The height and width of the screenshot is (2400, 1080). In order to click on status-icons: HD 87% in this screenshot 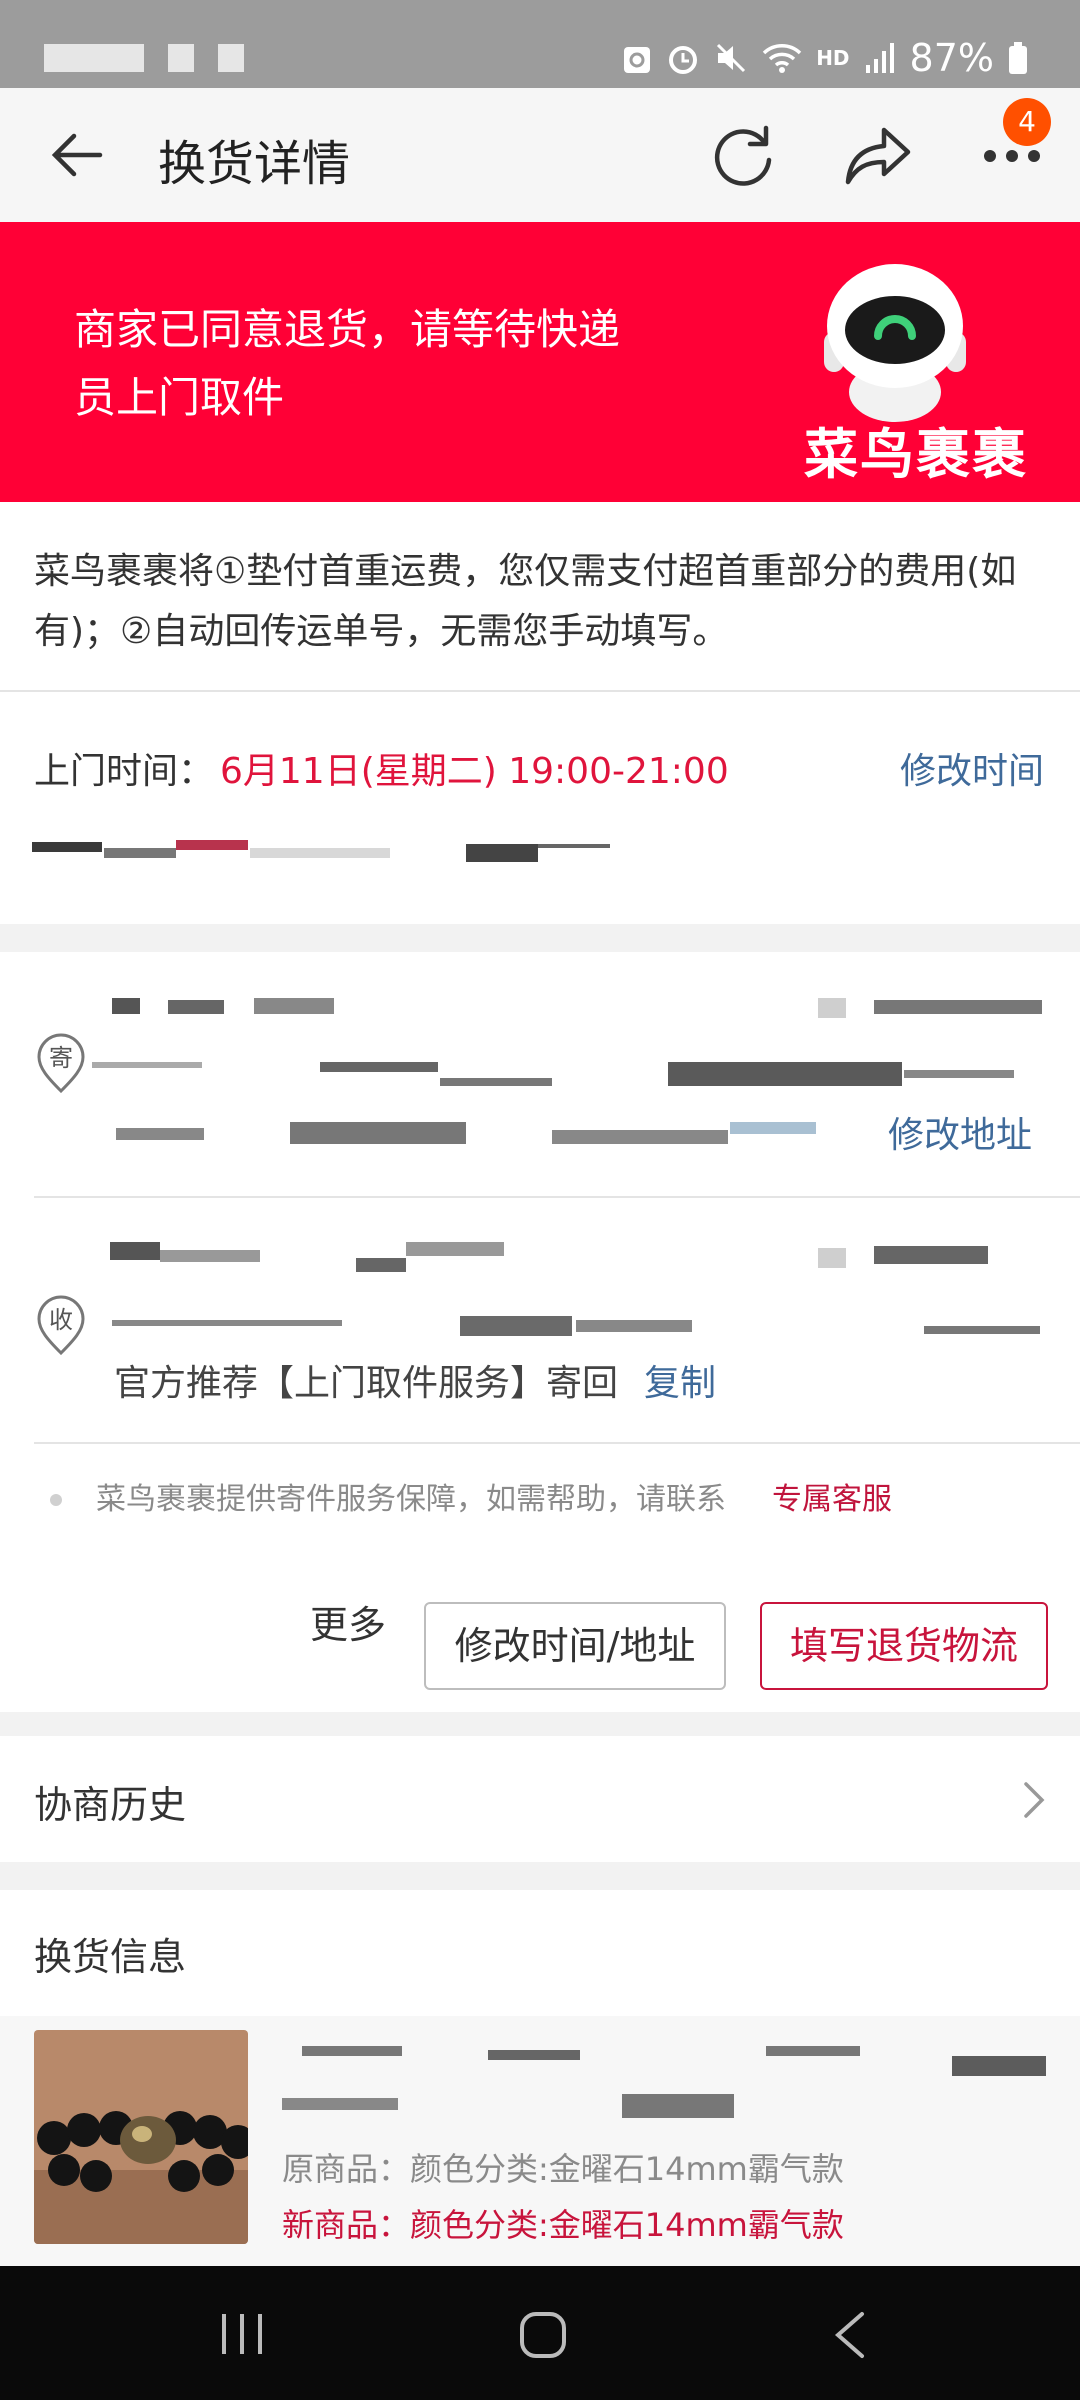, I will do `click(825, 58)`.